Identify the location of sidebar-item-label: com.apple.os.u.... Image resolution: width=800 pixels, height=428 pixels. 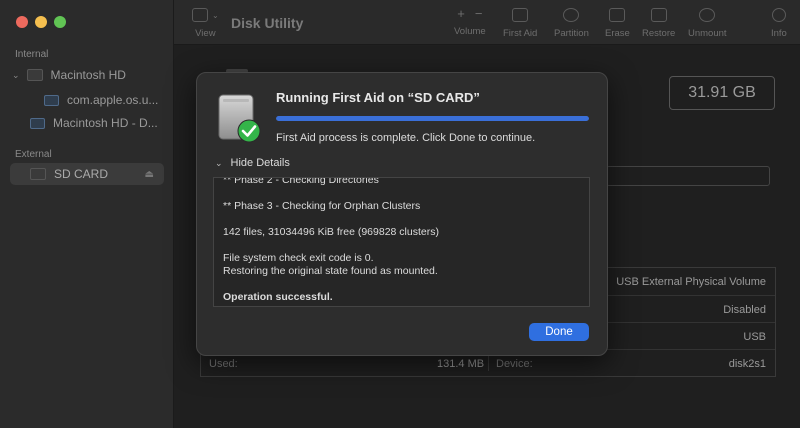
(113, 100).